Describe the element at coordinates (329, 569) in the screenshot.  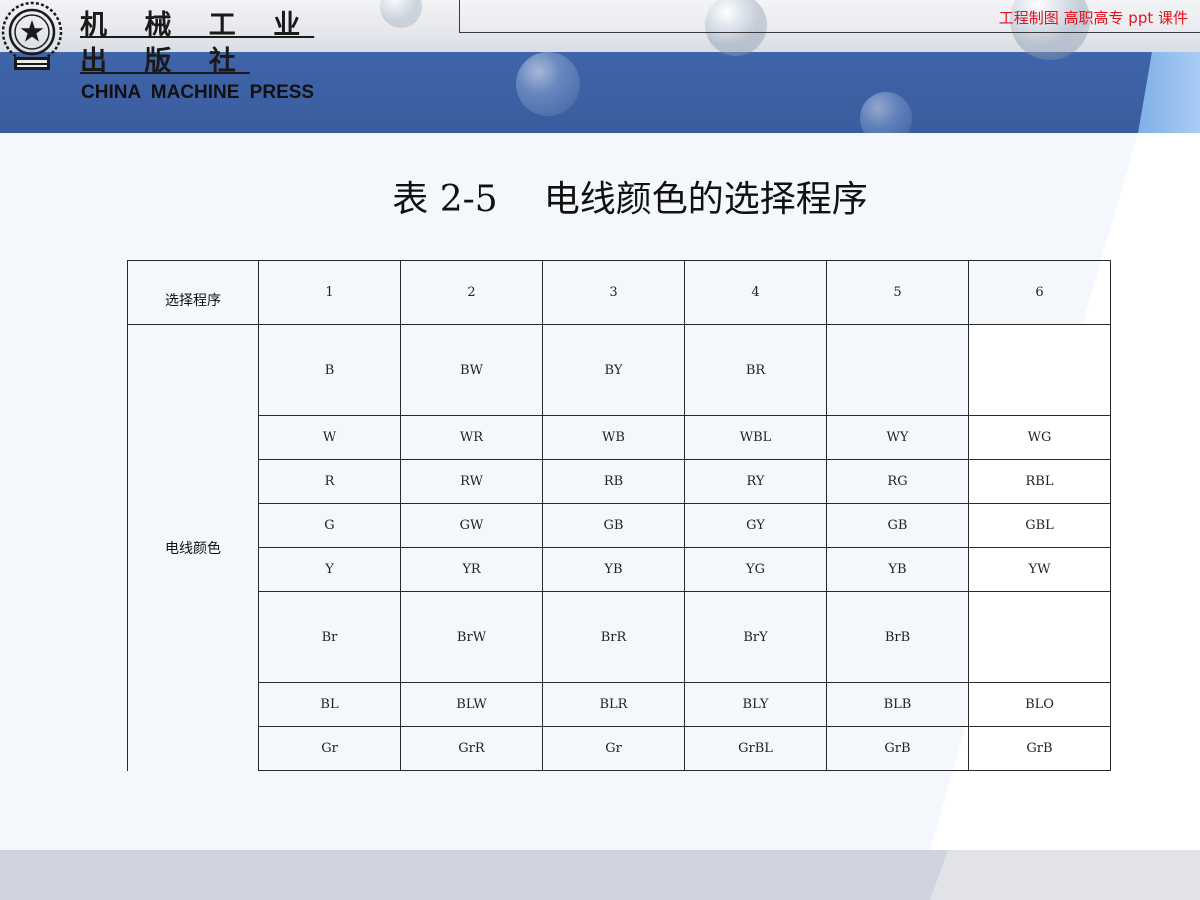
I see `table-cell: Y` at that location.